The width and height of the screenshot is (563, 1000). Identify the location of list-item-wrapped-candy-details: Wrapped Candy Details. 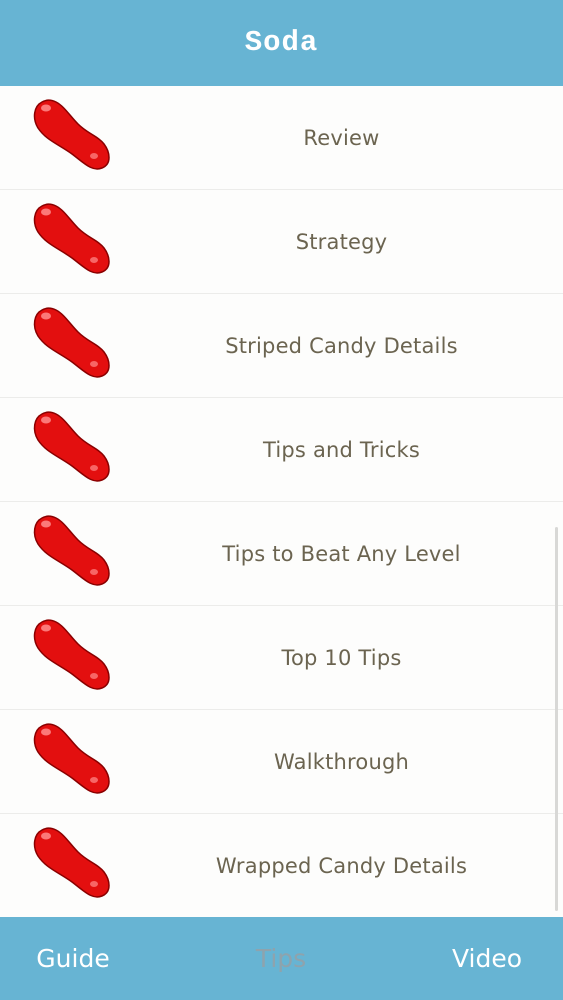
(281, 865).